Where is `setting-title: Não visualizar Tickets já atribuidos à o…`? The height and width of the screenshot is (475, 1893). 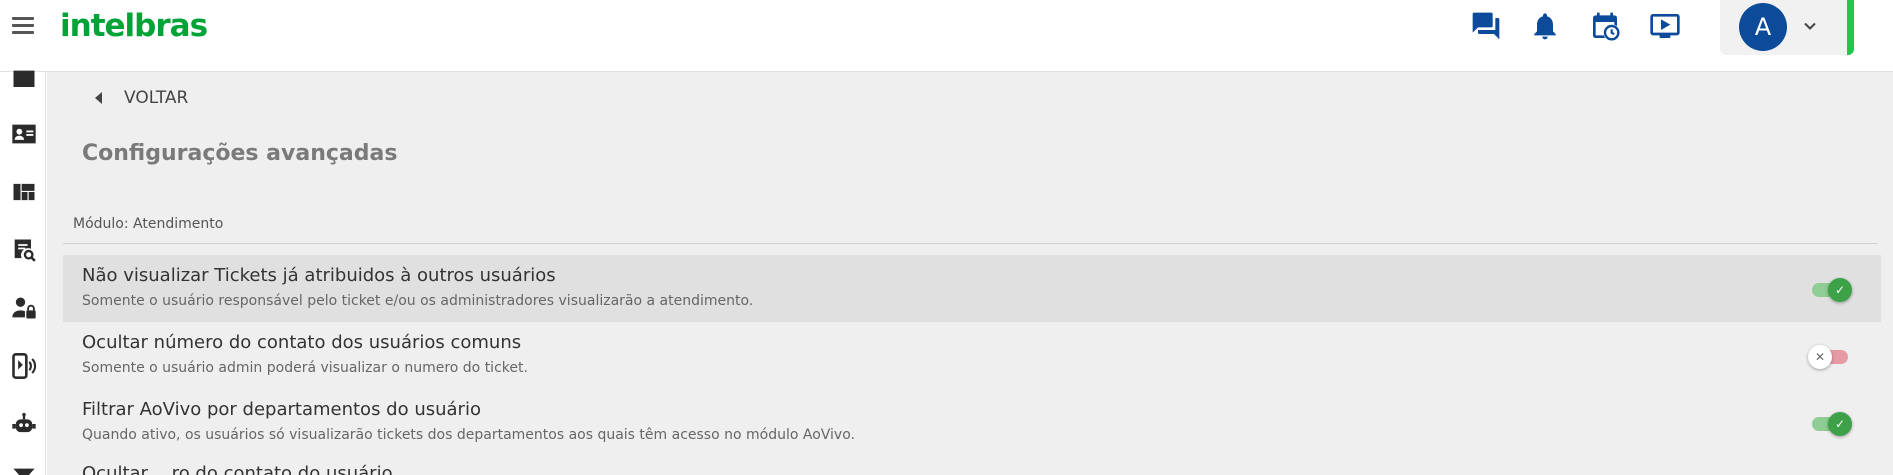
setting-title: Não visualizar Tickets já atribuidos à o… is located at coordinates (319, 275).